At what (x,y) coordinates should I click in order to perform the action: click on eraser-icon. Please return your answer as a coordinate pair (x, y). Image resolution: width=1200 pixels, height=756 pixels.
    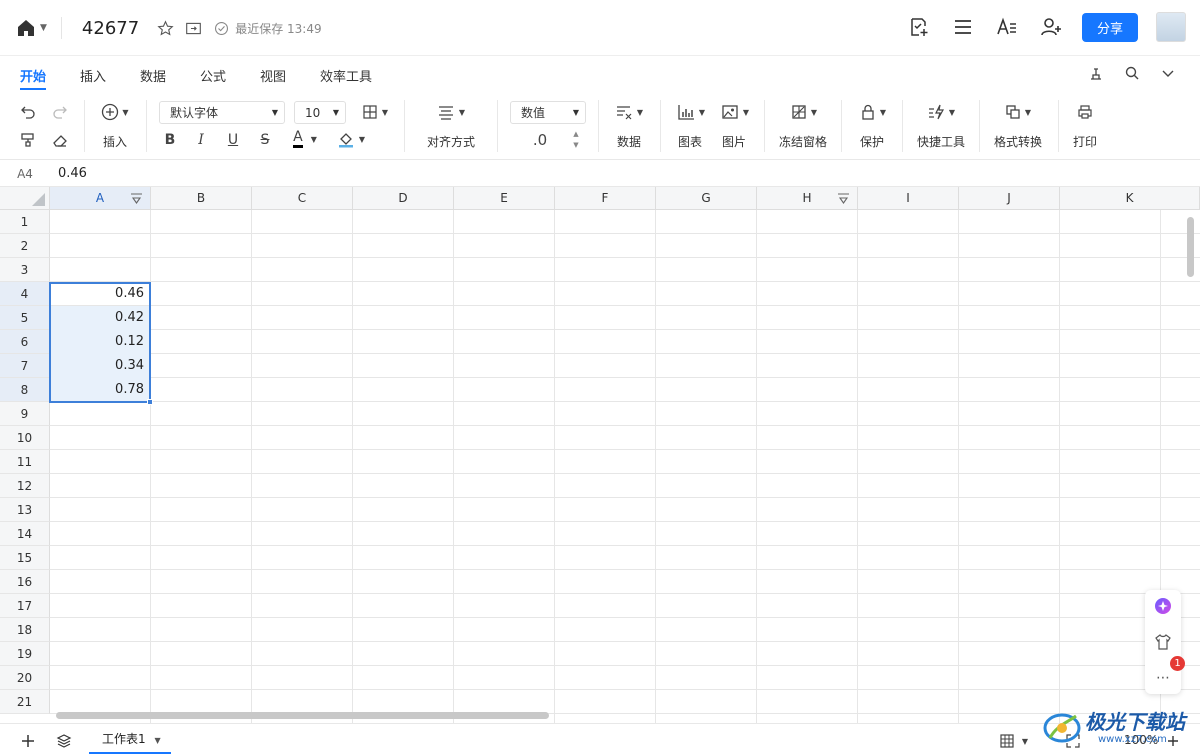
    Looking at the image, I should click on (60, 140).